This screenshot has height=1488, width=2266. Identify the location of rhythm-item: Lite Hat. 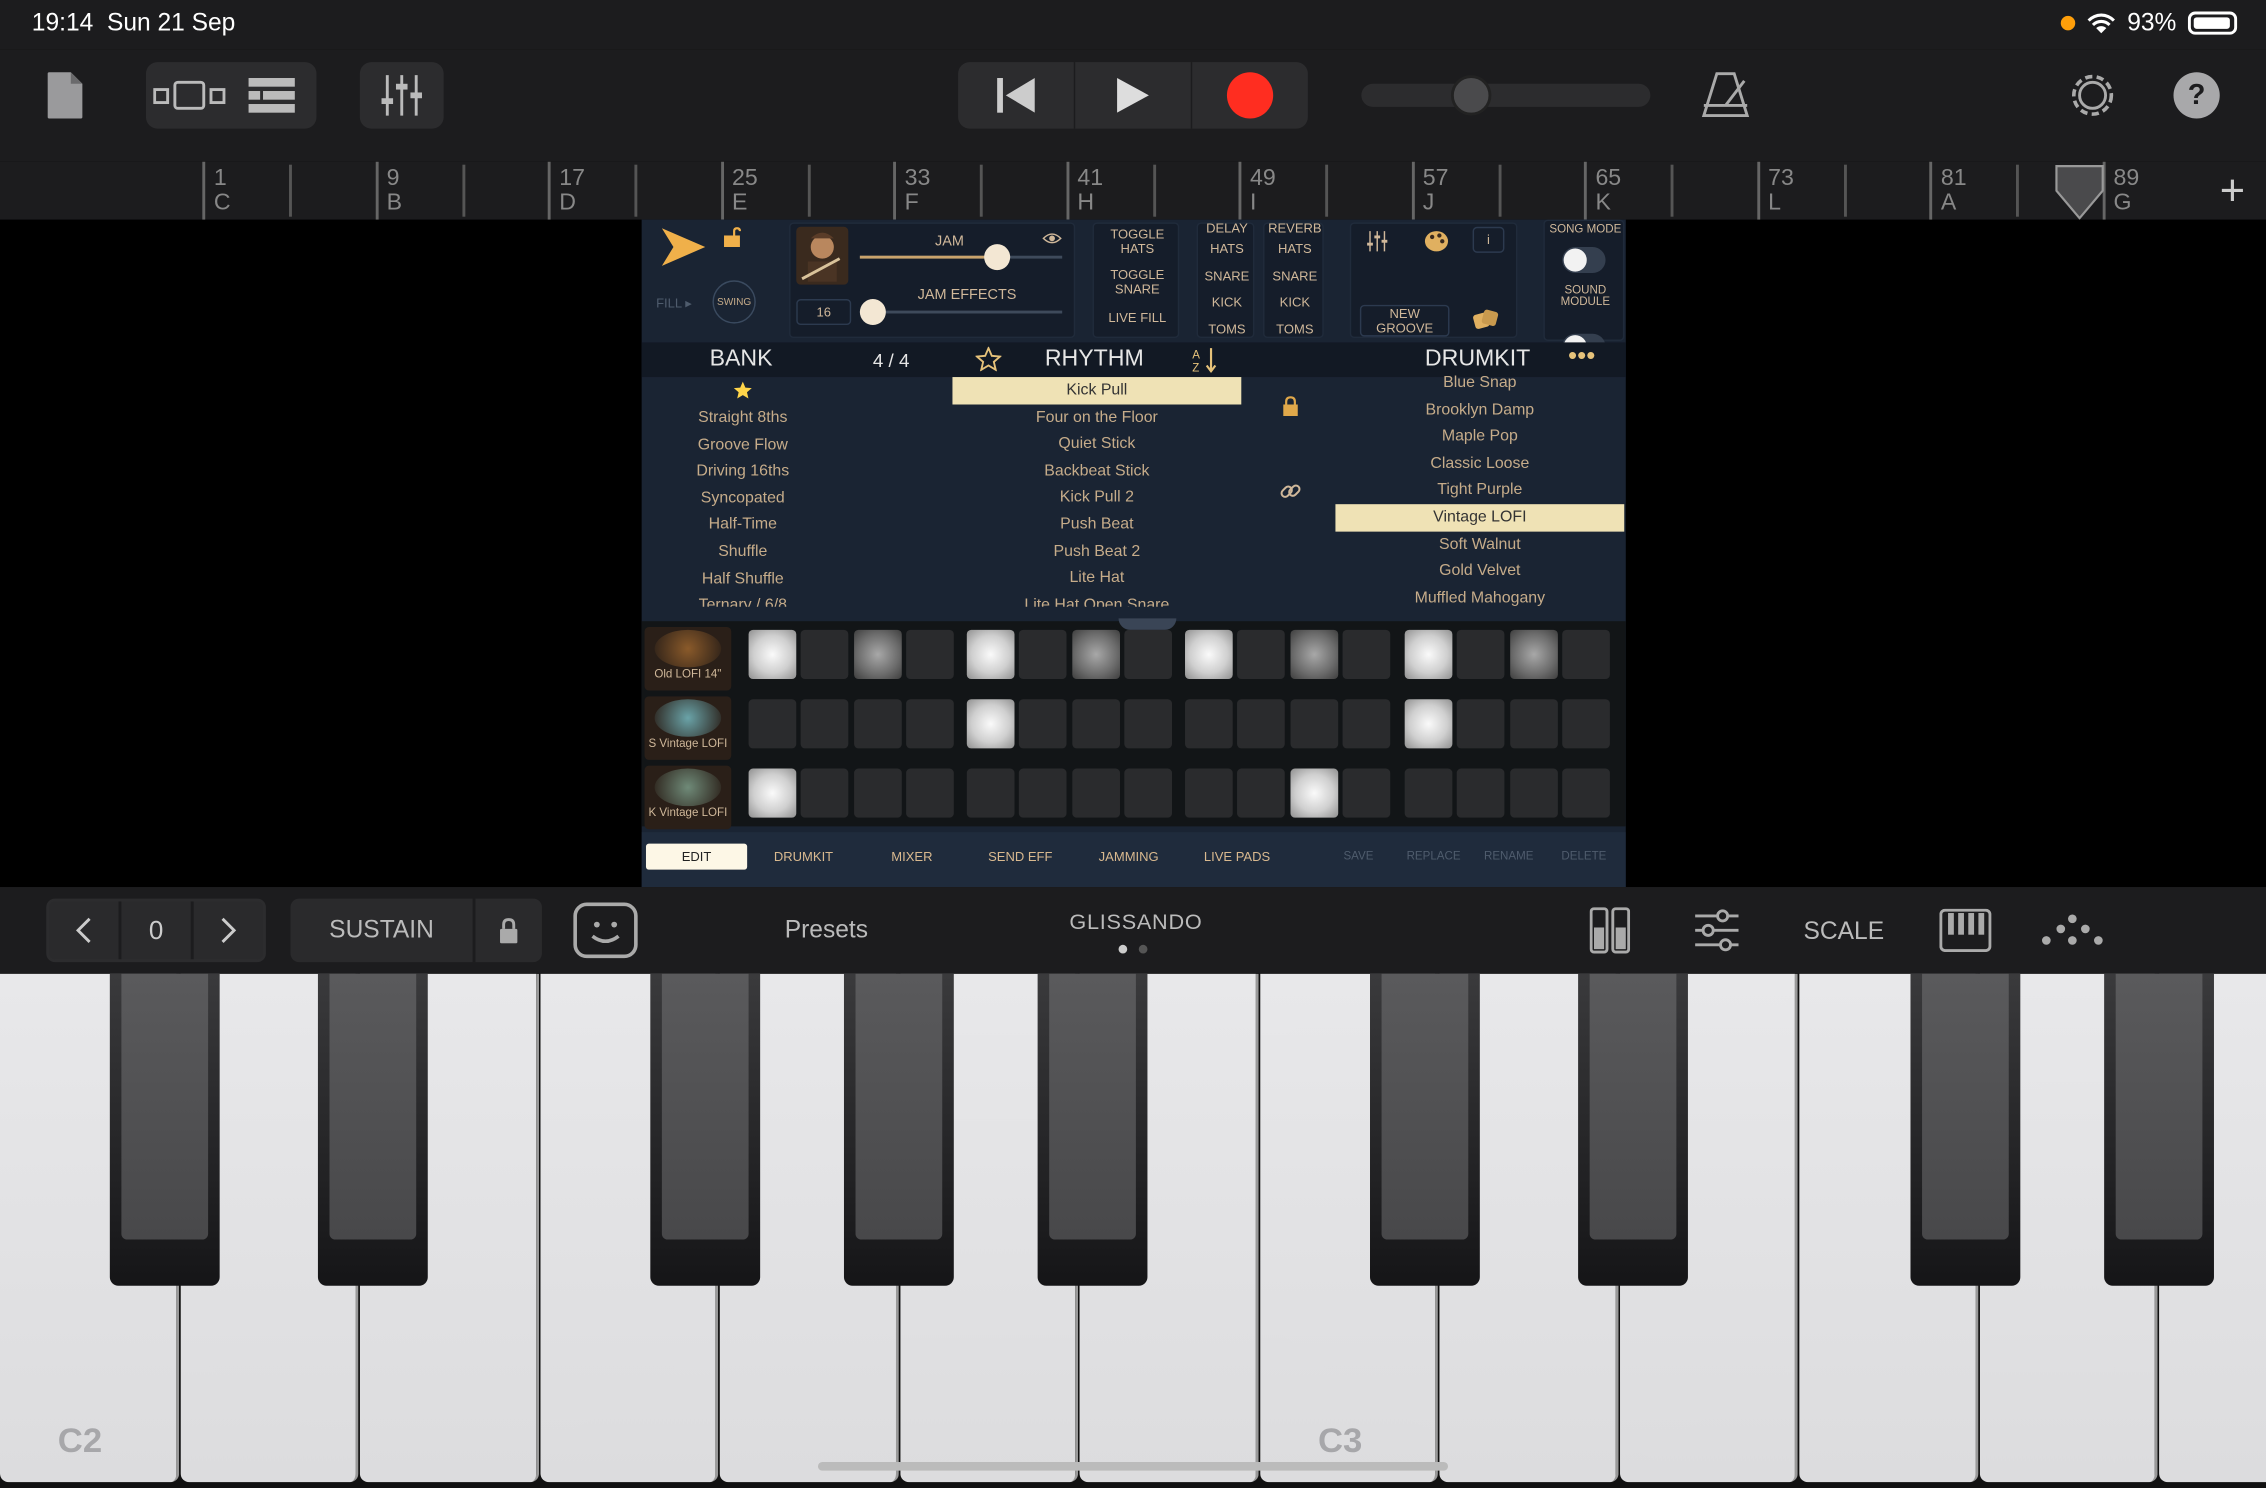
(1096, 578).